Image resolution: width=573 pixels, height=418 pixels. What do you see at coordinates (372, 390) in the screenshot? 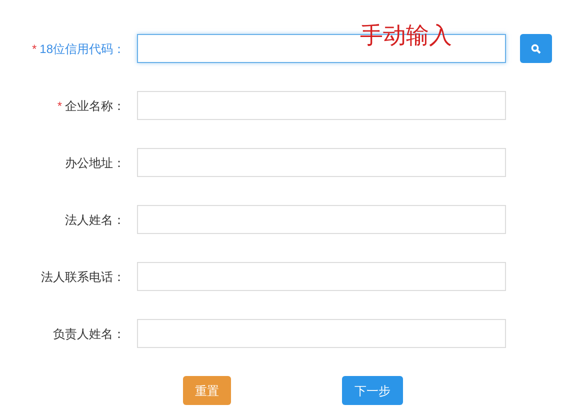
I see `next-button: 下一步` at bounding box center [372, 390].